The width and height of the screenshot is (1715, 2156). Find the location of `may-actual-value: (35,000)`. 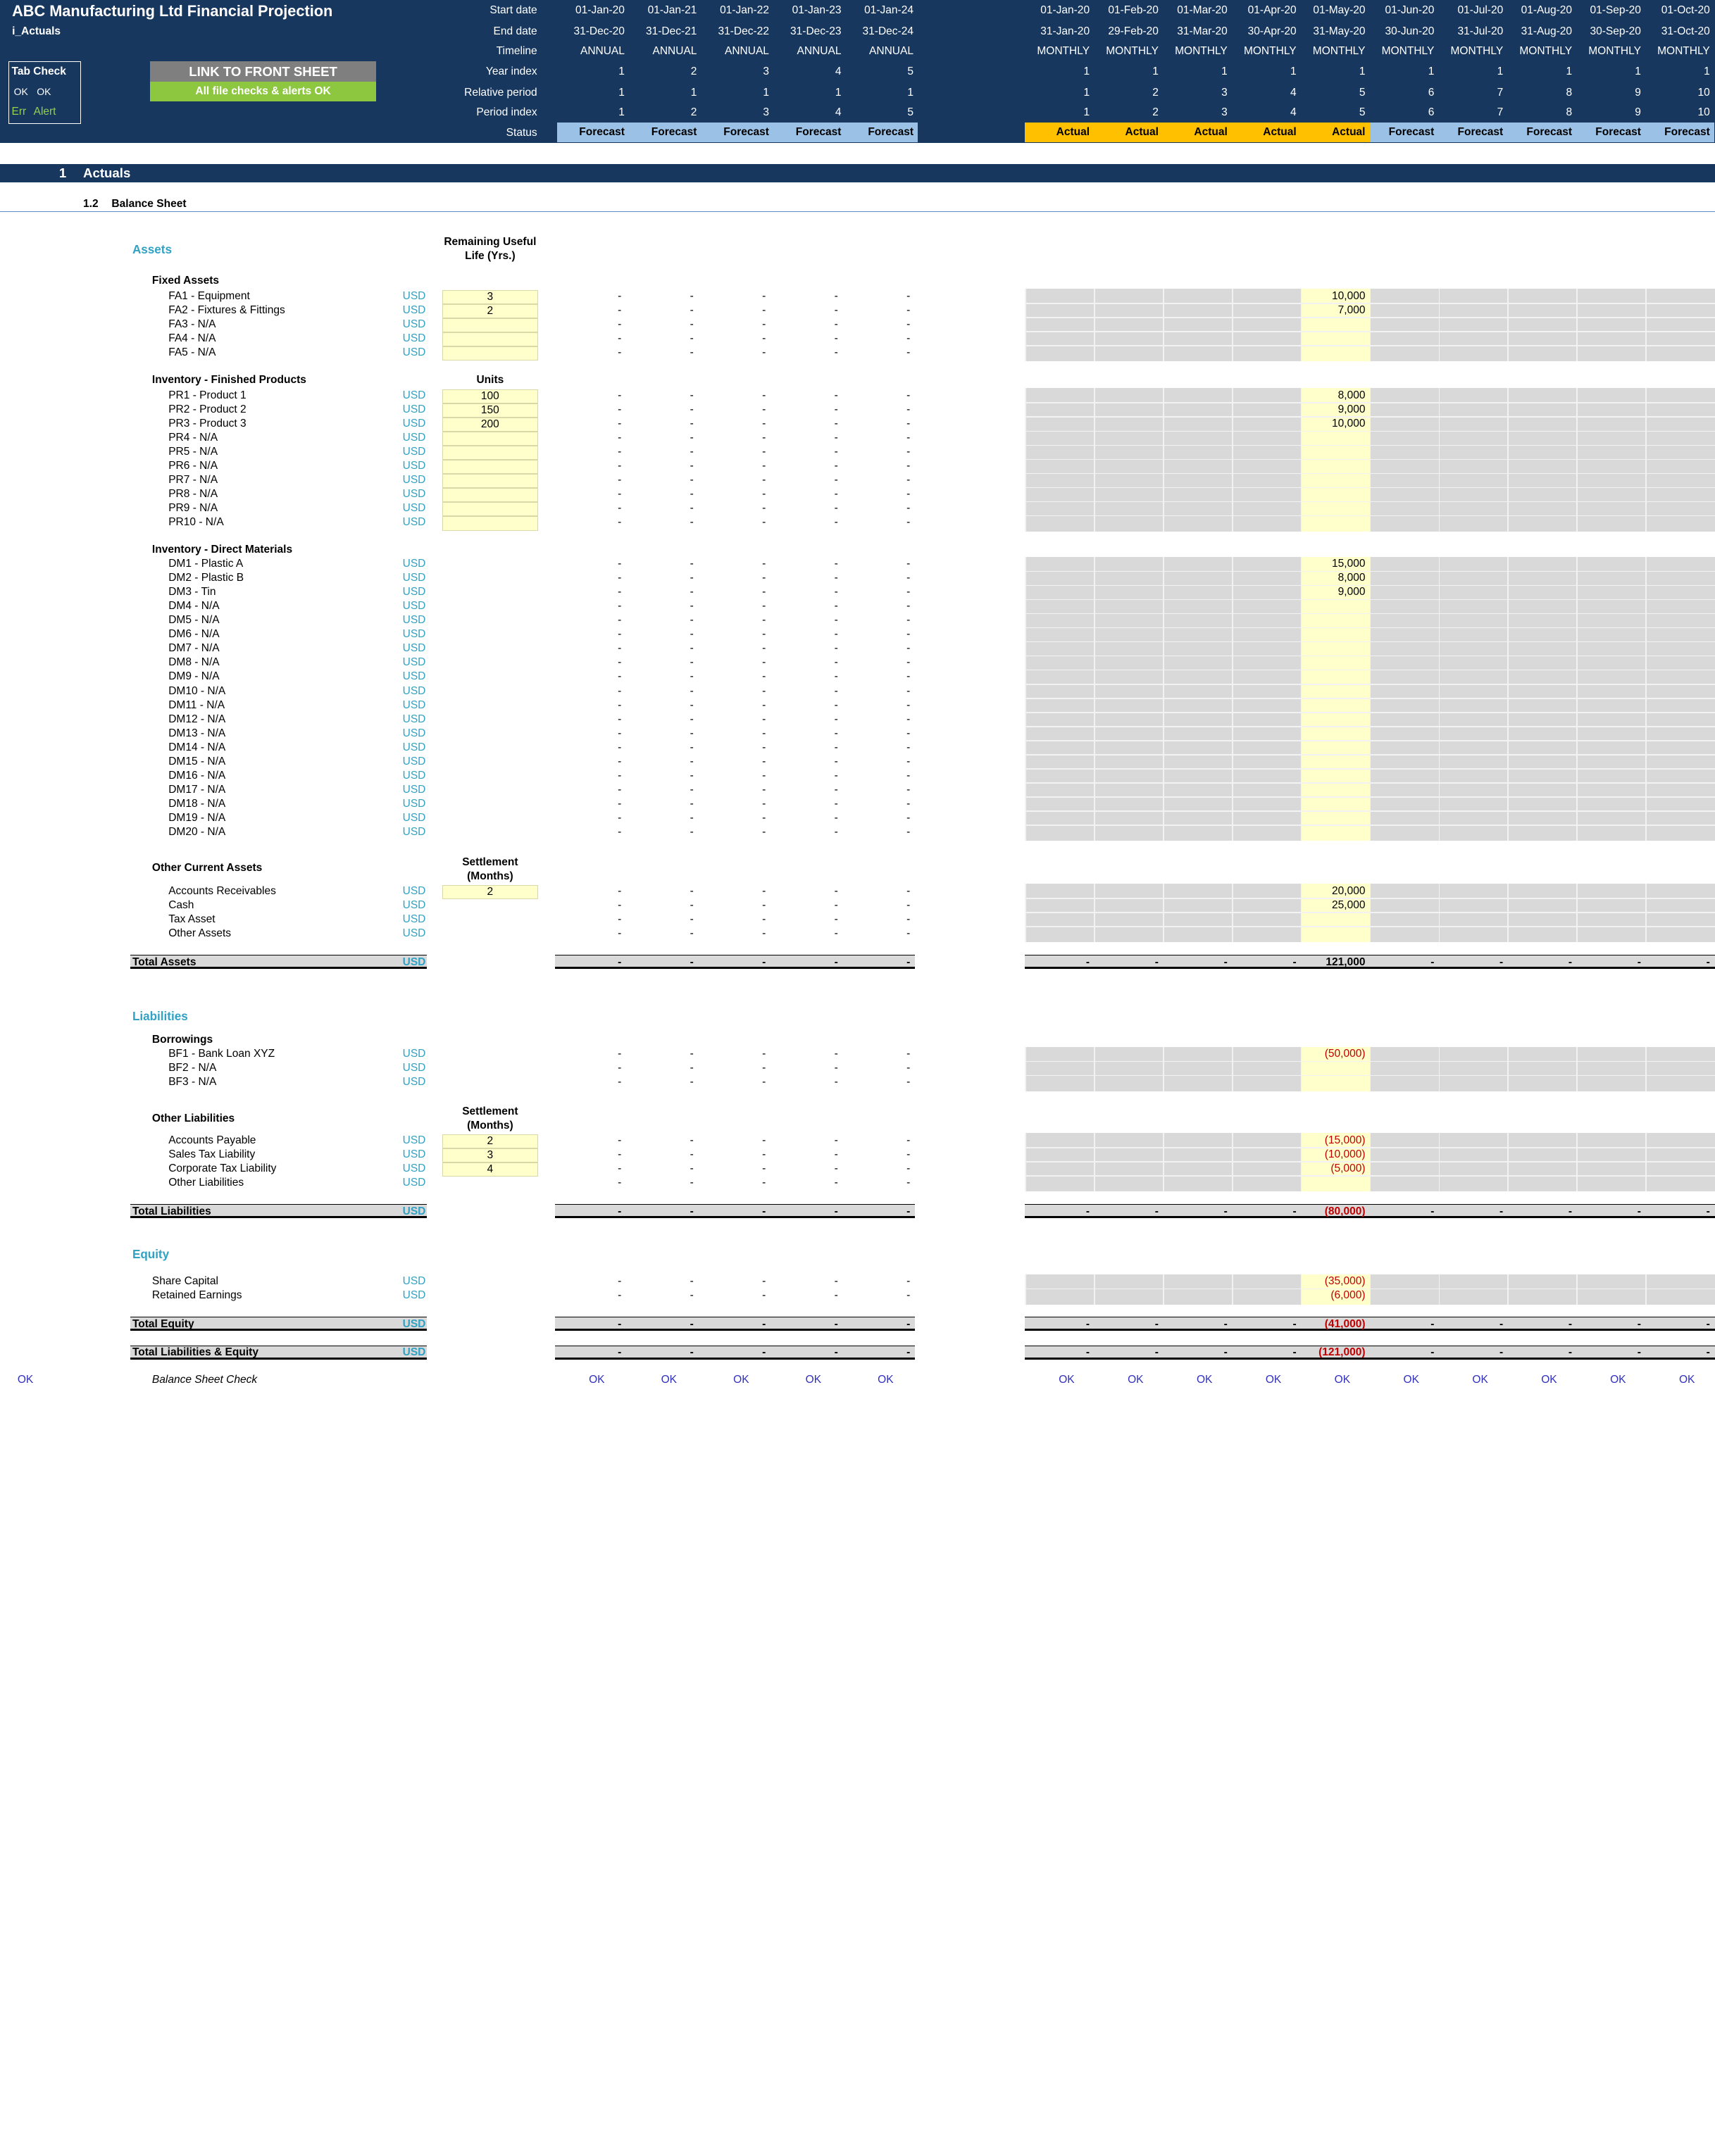

may-actual-value: (35,000) is located at coordinates (1333, 1281).